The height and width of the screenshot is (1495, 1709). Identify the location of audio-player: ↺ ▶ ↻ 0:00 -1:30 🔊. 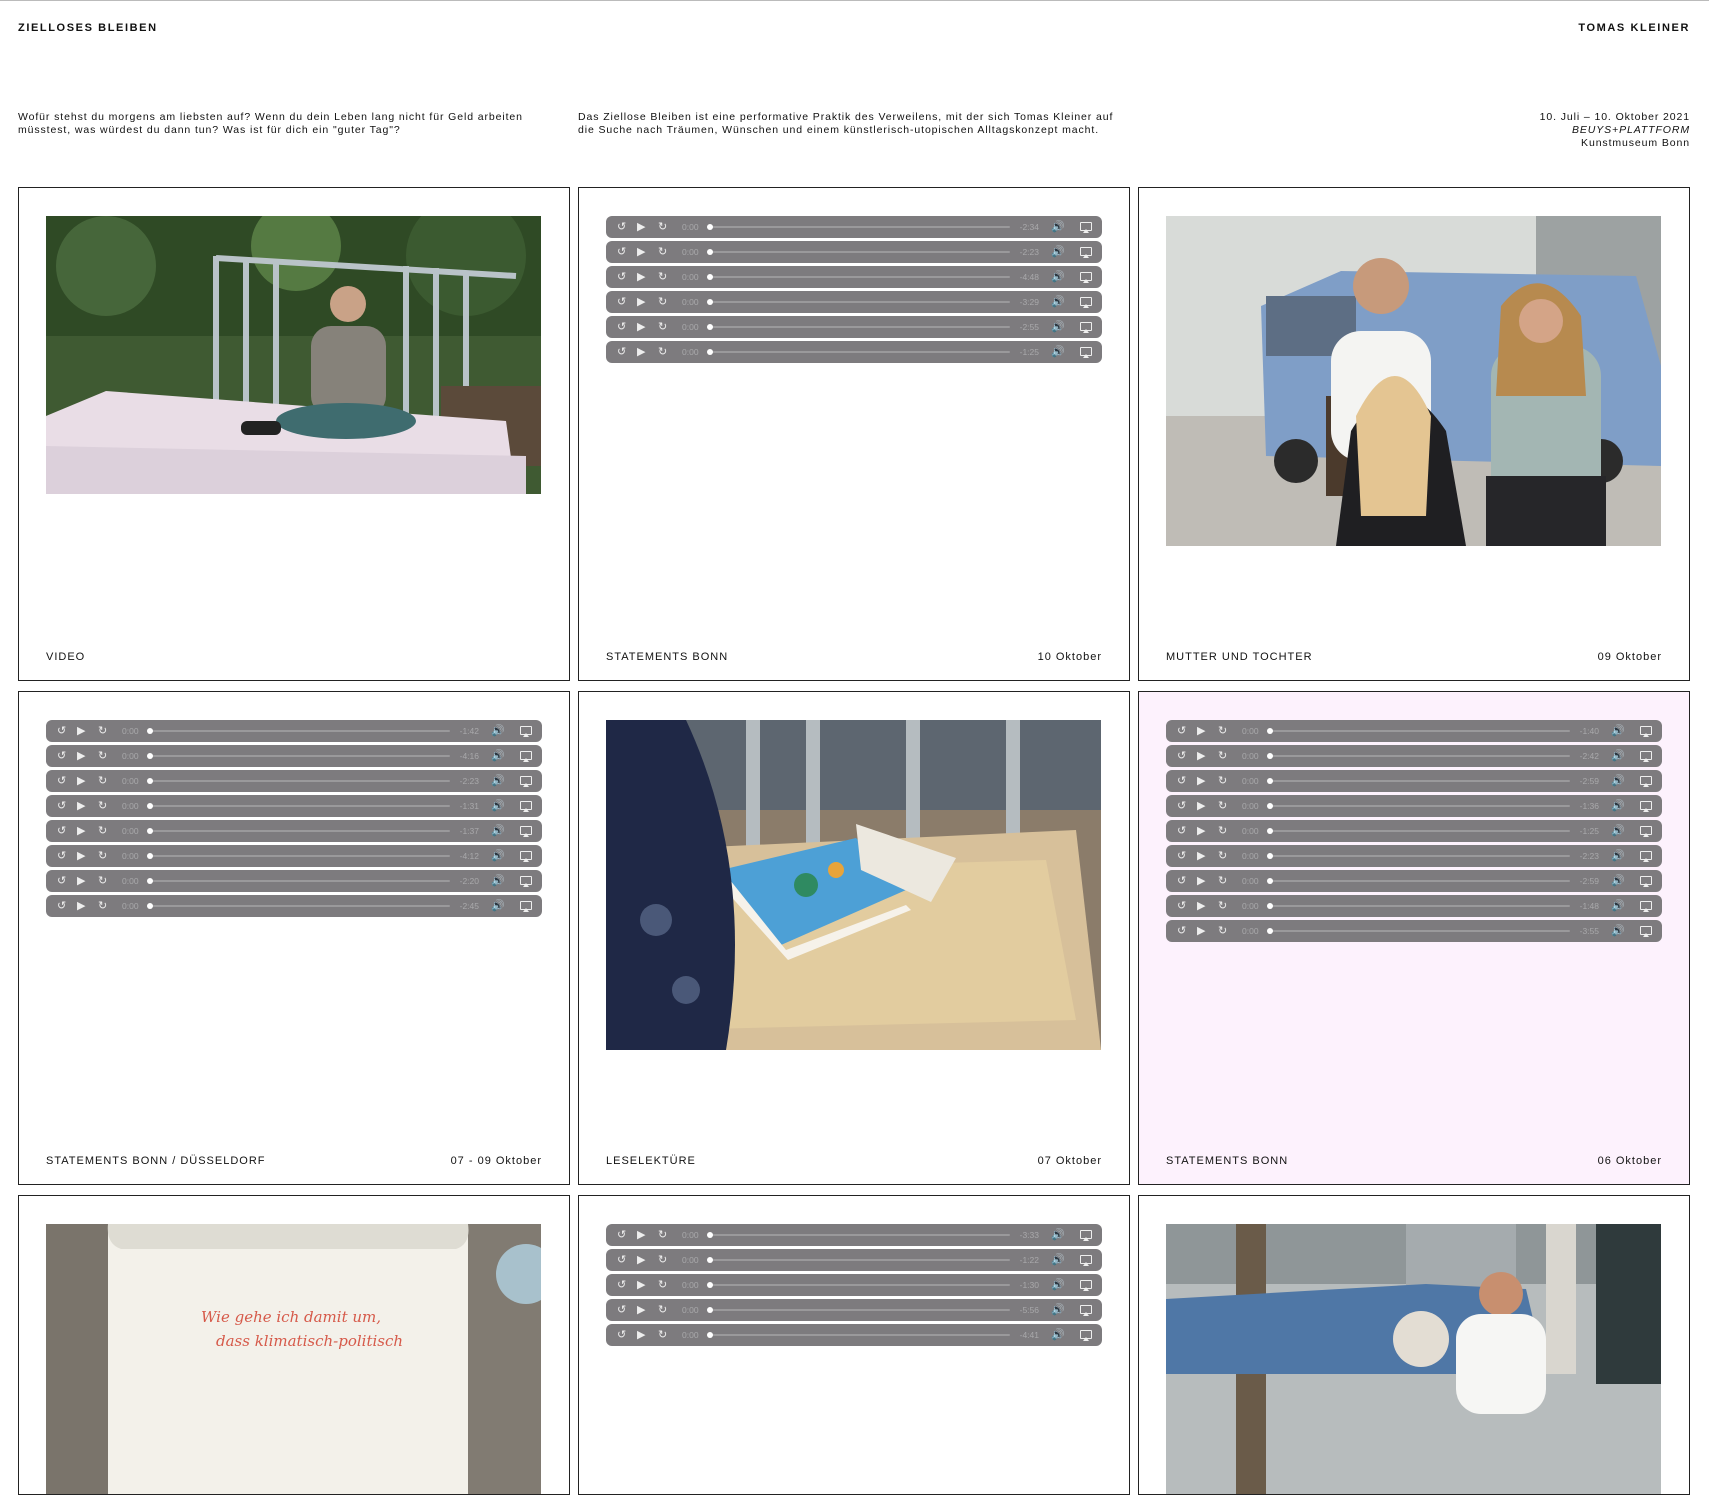
(854, 1285).